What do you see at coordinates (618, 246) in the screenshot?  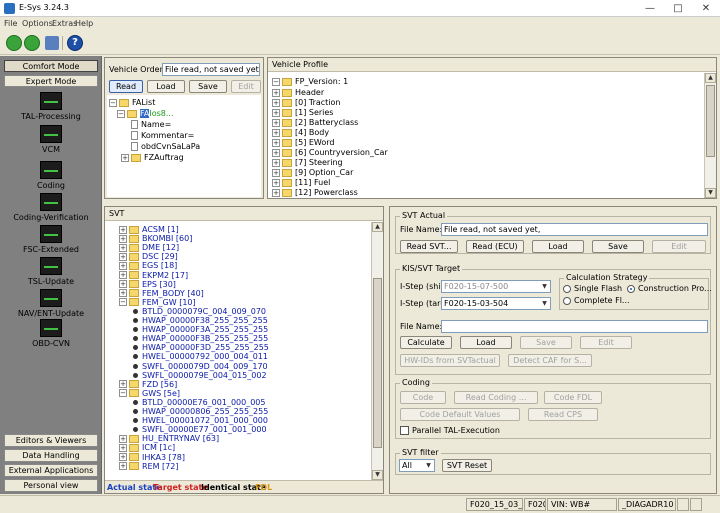 I see `save-svt-button: Save` at bounding box center [618, 246].